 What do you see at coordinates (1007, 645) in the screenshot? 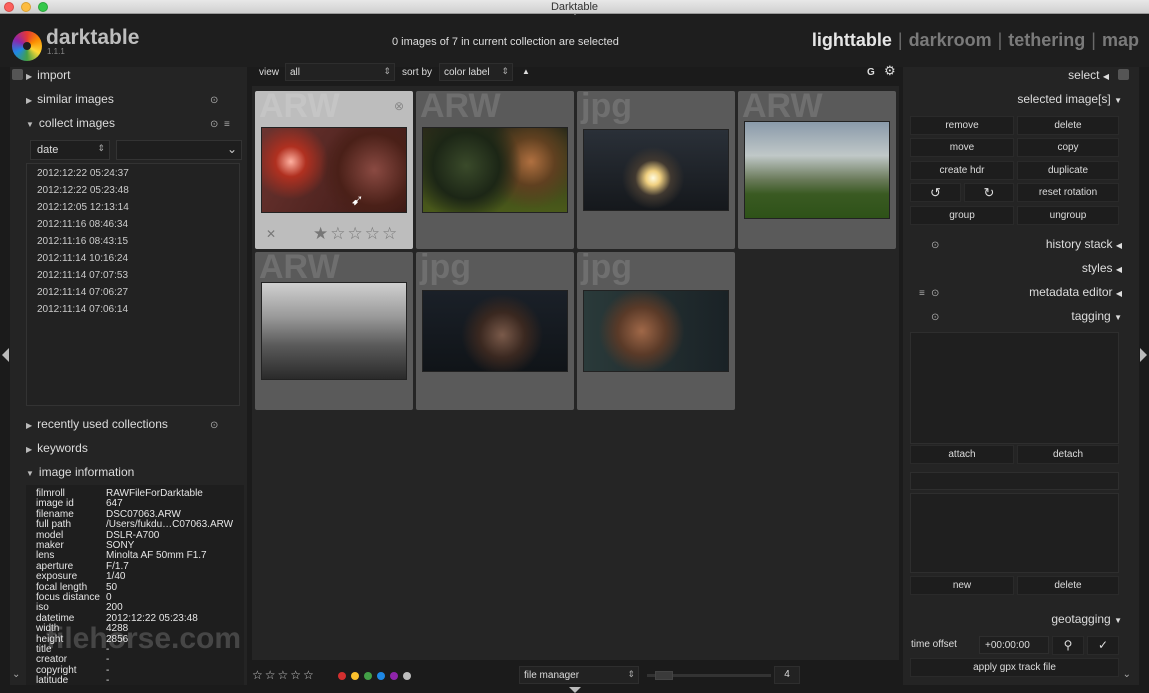
I see `time-offset-value: +00:00:00` at bounding box center [1007, 645].